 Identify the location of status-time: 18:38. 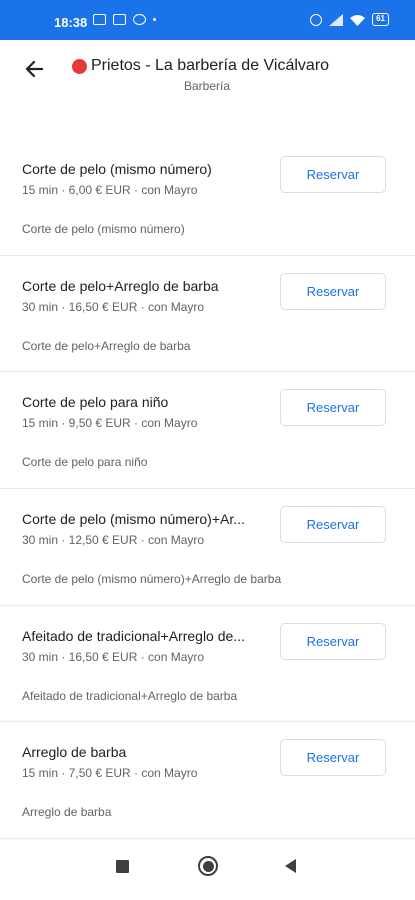
(71, 22).